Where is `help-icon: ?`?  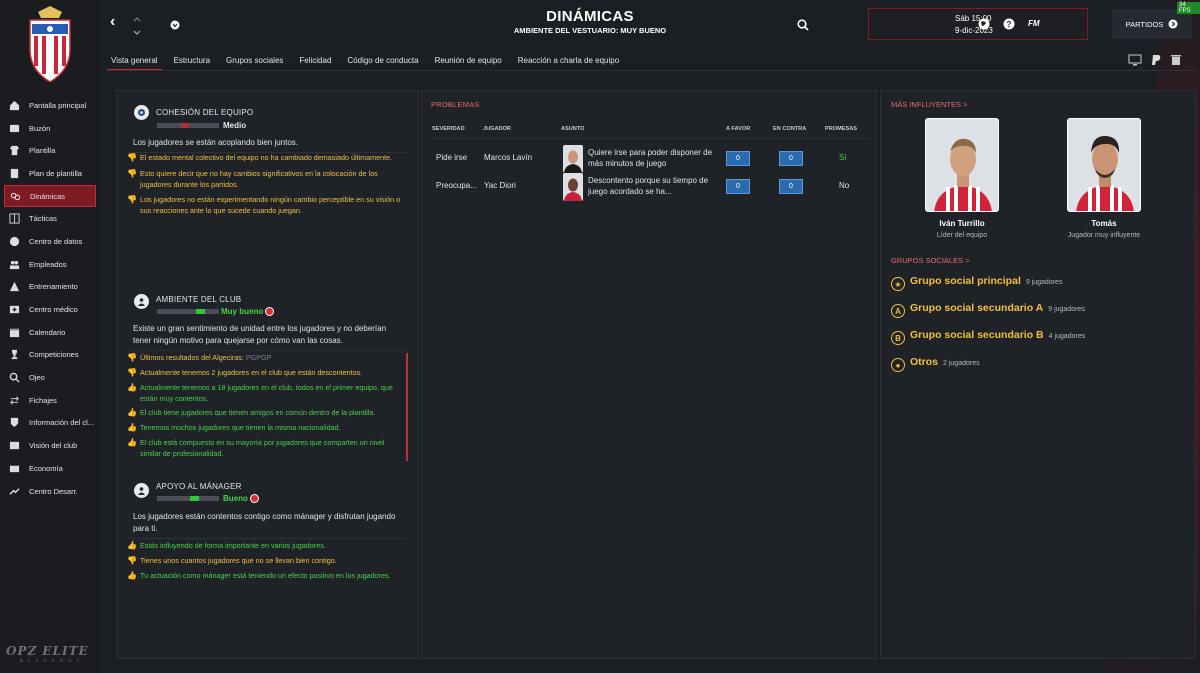 help-icon: ? is located at coordinates (1009, 24).